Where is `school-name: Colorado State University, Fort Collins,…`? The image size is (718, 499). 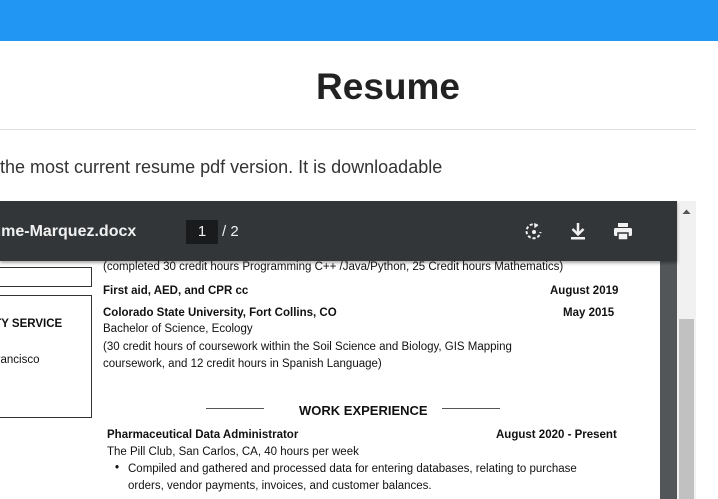
school-name: Colorado State University, Fort Collins,… is located at coordinates (220, 313).